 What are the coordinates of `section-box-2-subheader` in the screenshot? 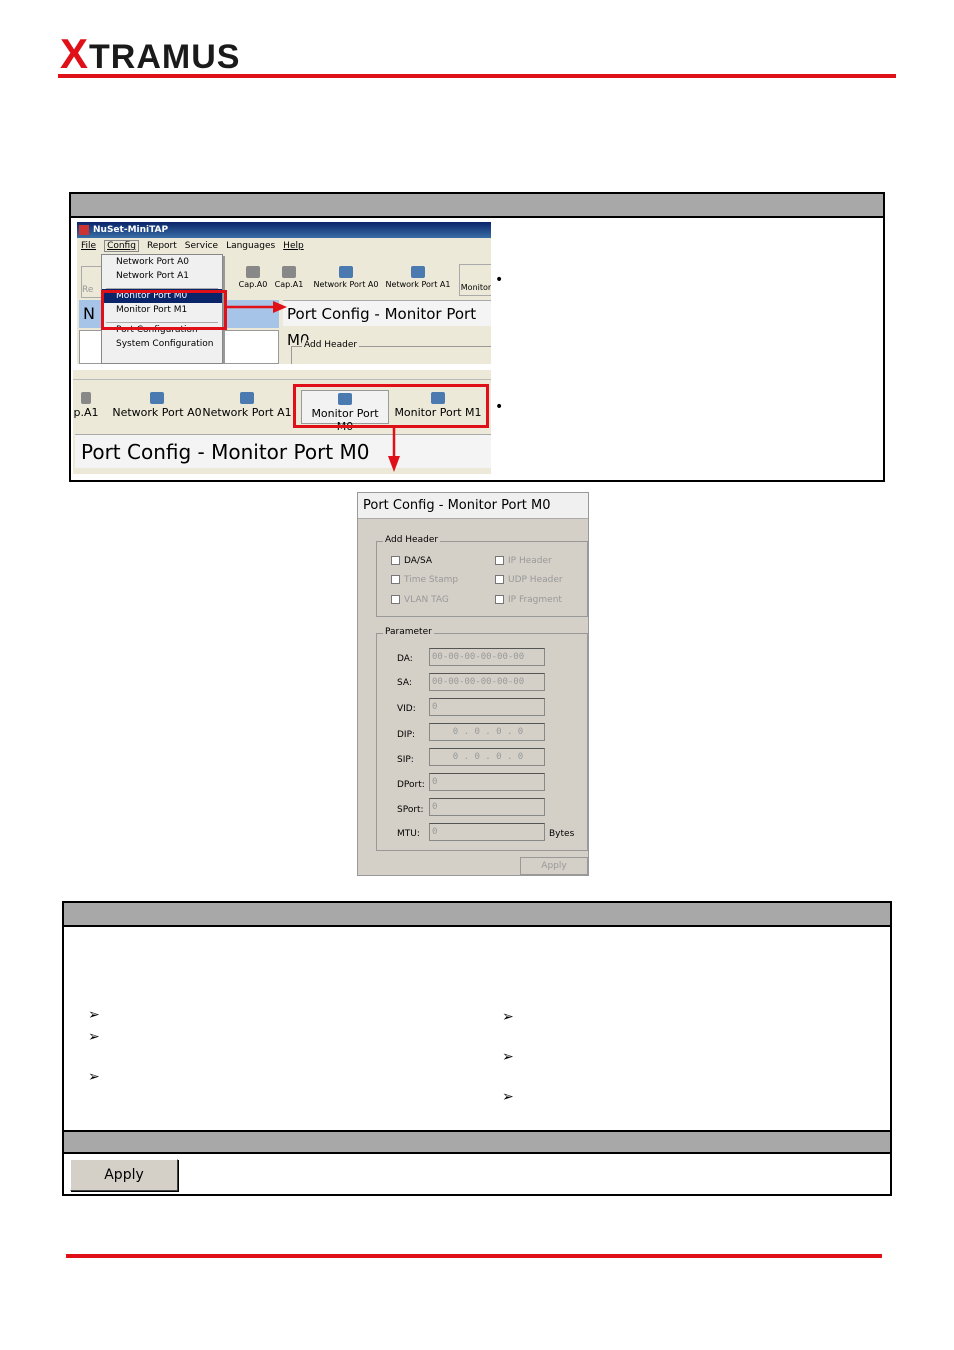 It's located at (477, 1142).